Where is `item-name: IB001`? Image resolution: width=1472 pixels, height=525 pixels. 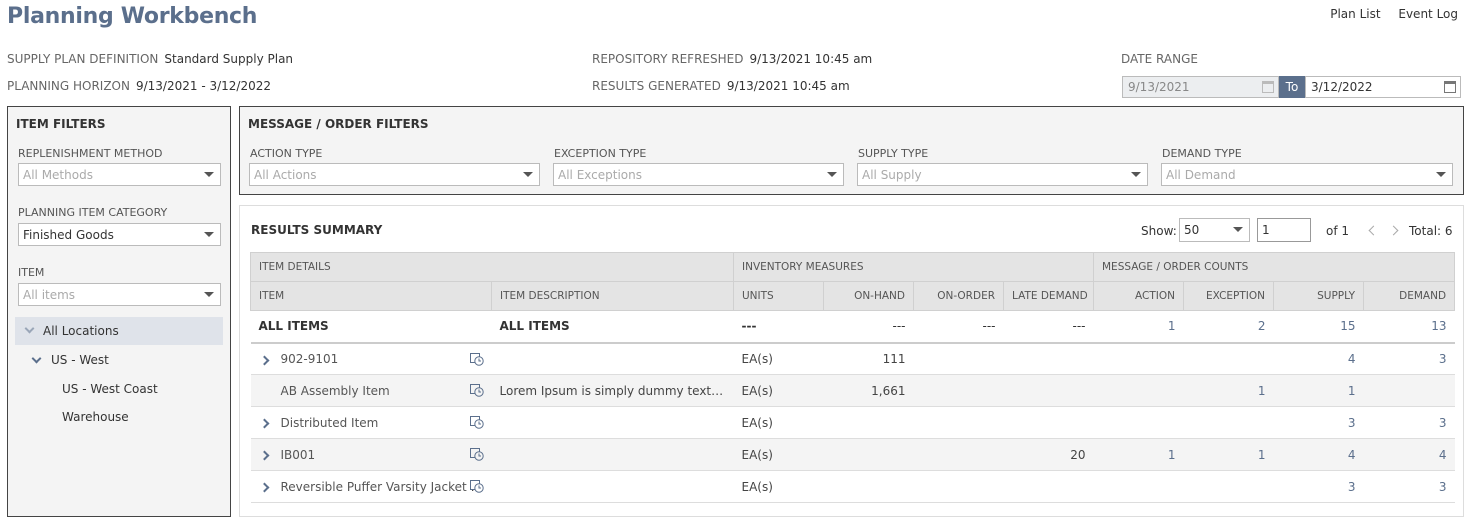
item-name: IB001 is located at coordinates (298, 455).